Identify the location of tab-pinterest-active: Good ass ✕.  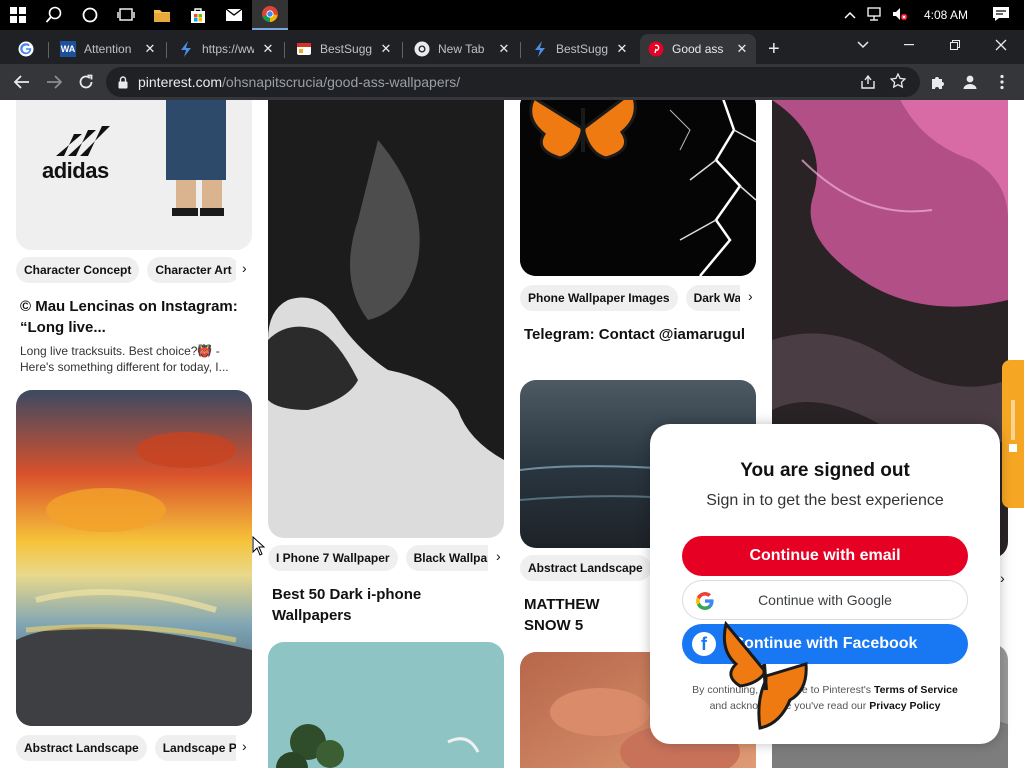
(698, 49).